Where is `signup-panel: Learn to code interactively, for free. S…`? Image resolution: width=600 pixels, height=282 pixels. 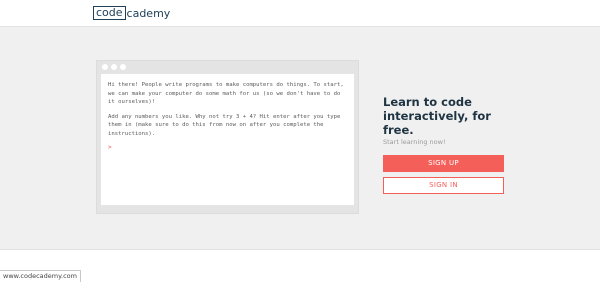
signup-panel: Learn to code interactively, for free. S… is located at coordinates (444, 144).